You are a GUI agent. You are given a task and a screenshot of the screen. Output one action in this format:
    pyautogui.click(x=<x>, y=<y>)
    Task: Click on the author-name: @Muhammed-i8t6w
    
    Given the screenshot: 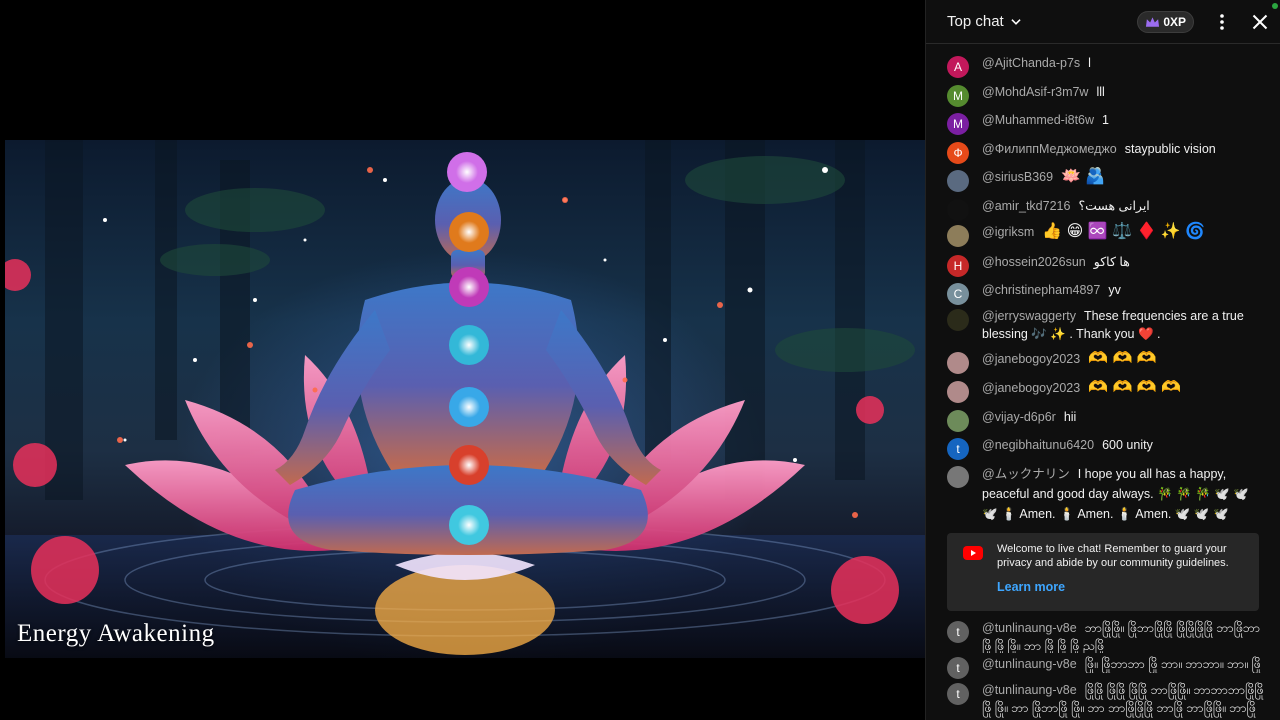 What is the action you would take?
    pyautogui.click(x=1038, y=120)
    